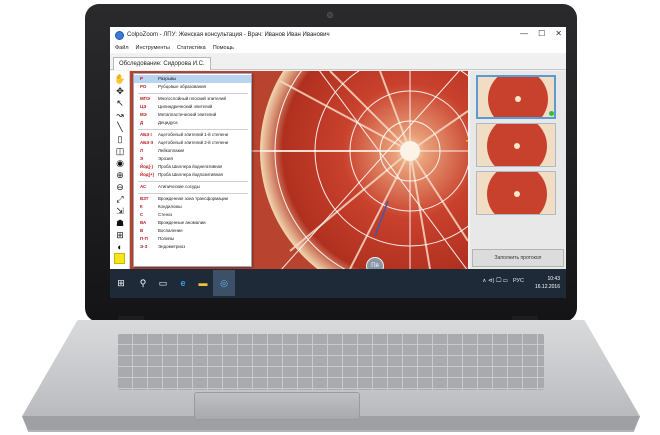  I want to click on camera-icon: ◉, so click(120, 163).